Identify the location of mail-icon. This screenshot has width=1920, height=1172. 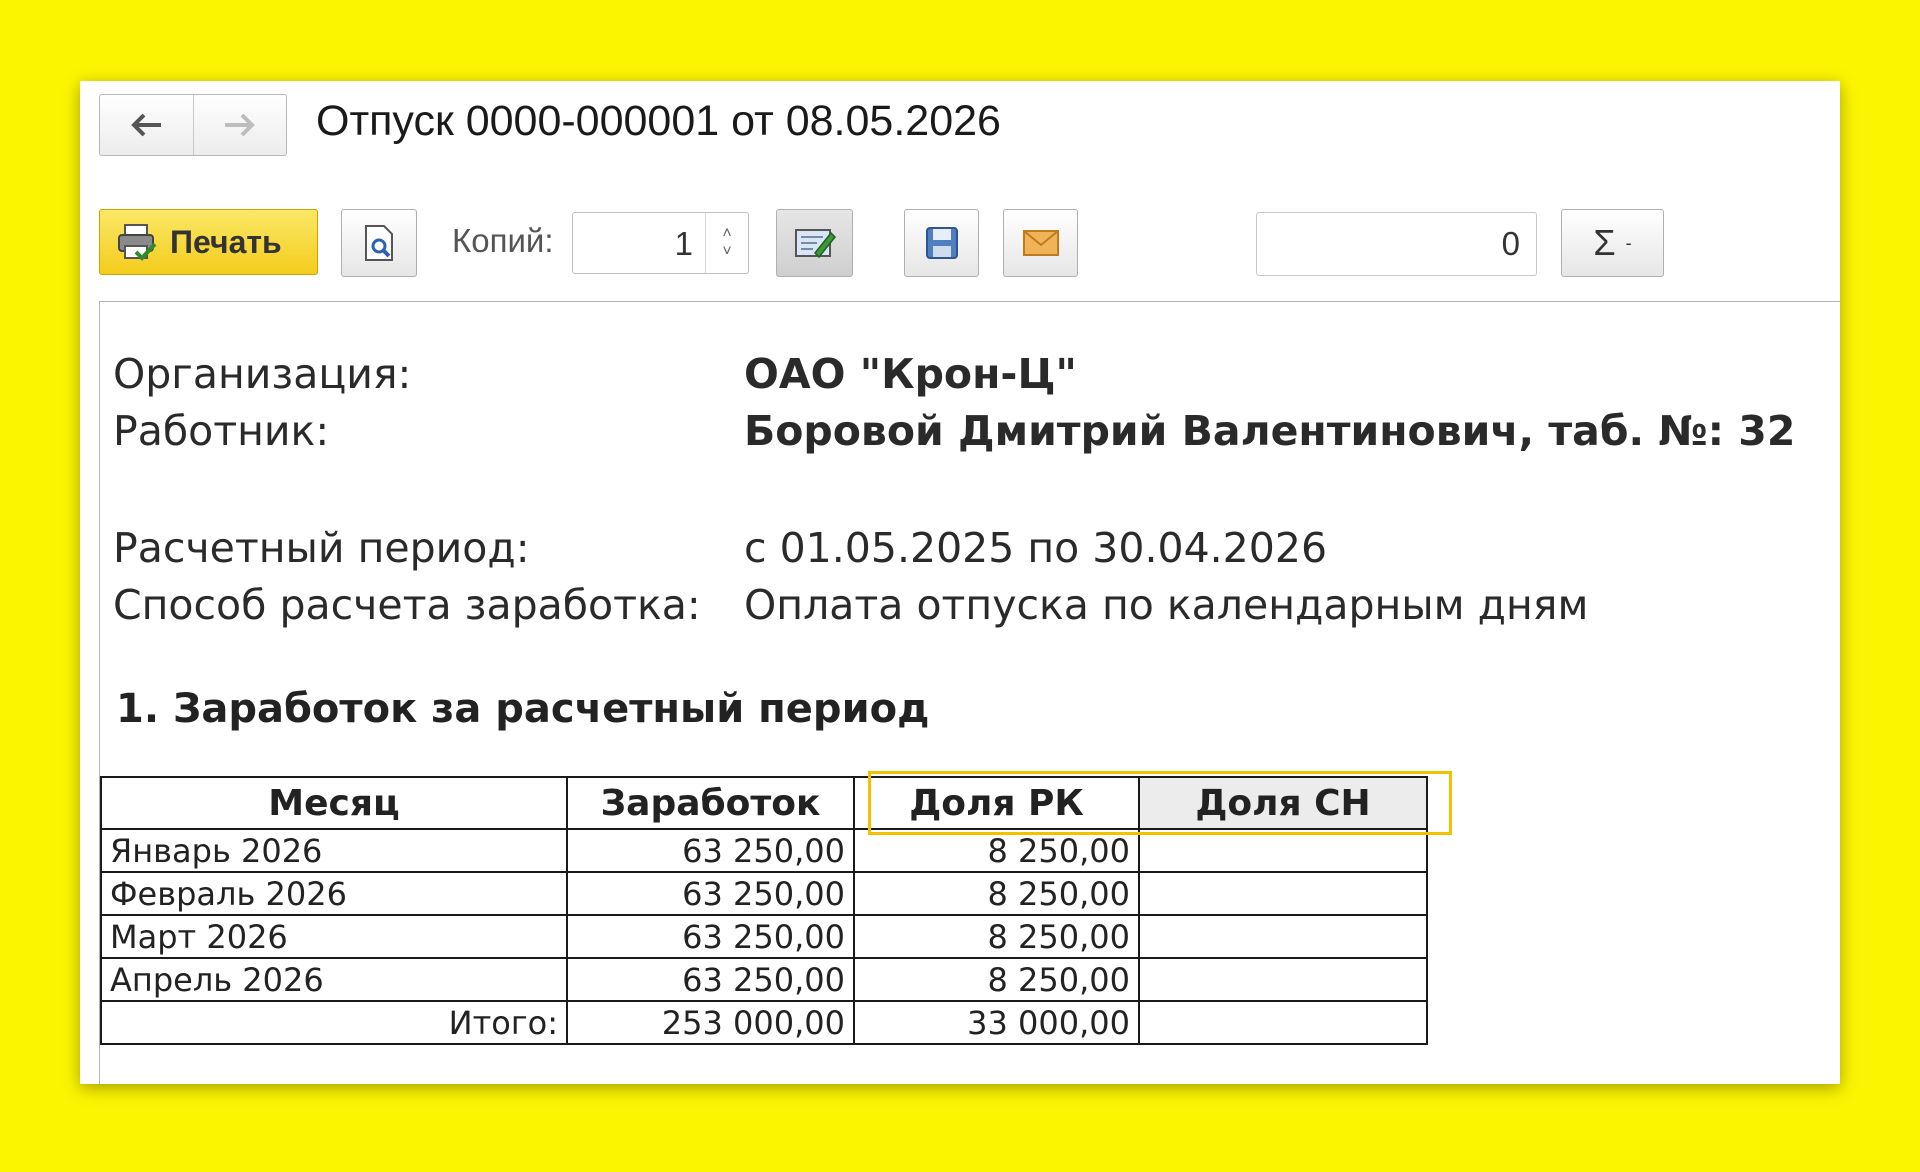
(1040, 243).